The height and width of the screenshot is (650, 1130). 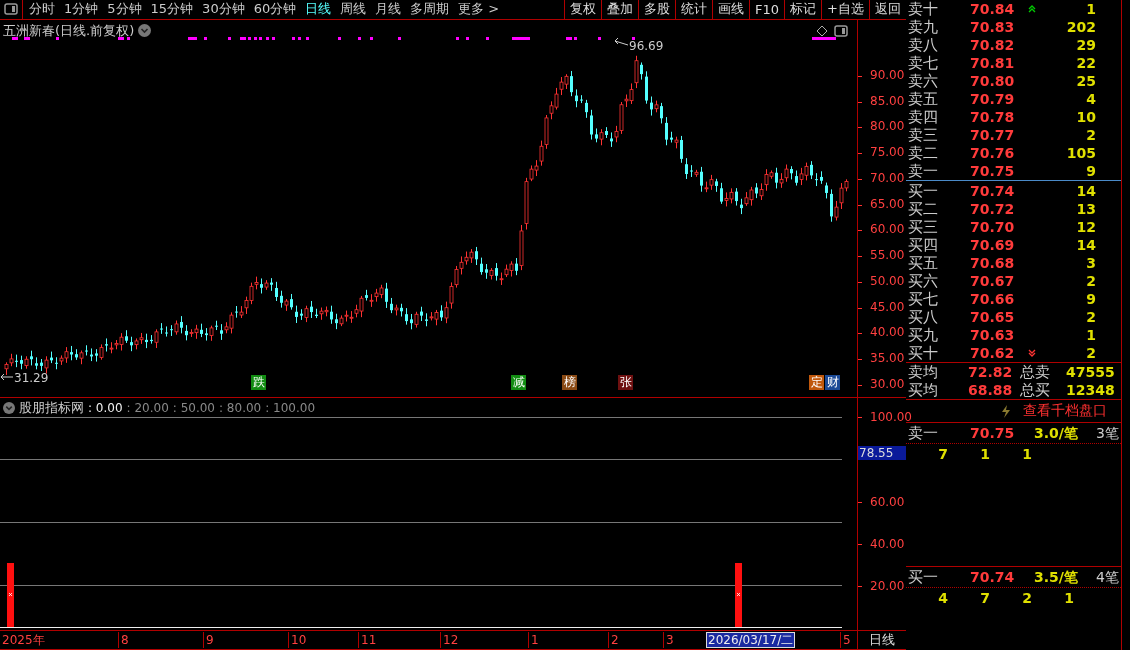 What do you see at coordinates (569, 382) in the screenshot?
I see `event-marker: 榜` at bounding box center [569, 382].